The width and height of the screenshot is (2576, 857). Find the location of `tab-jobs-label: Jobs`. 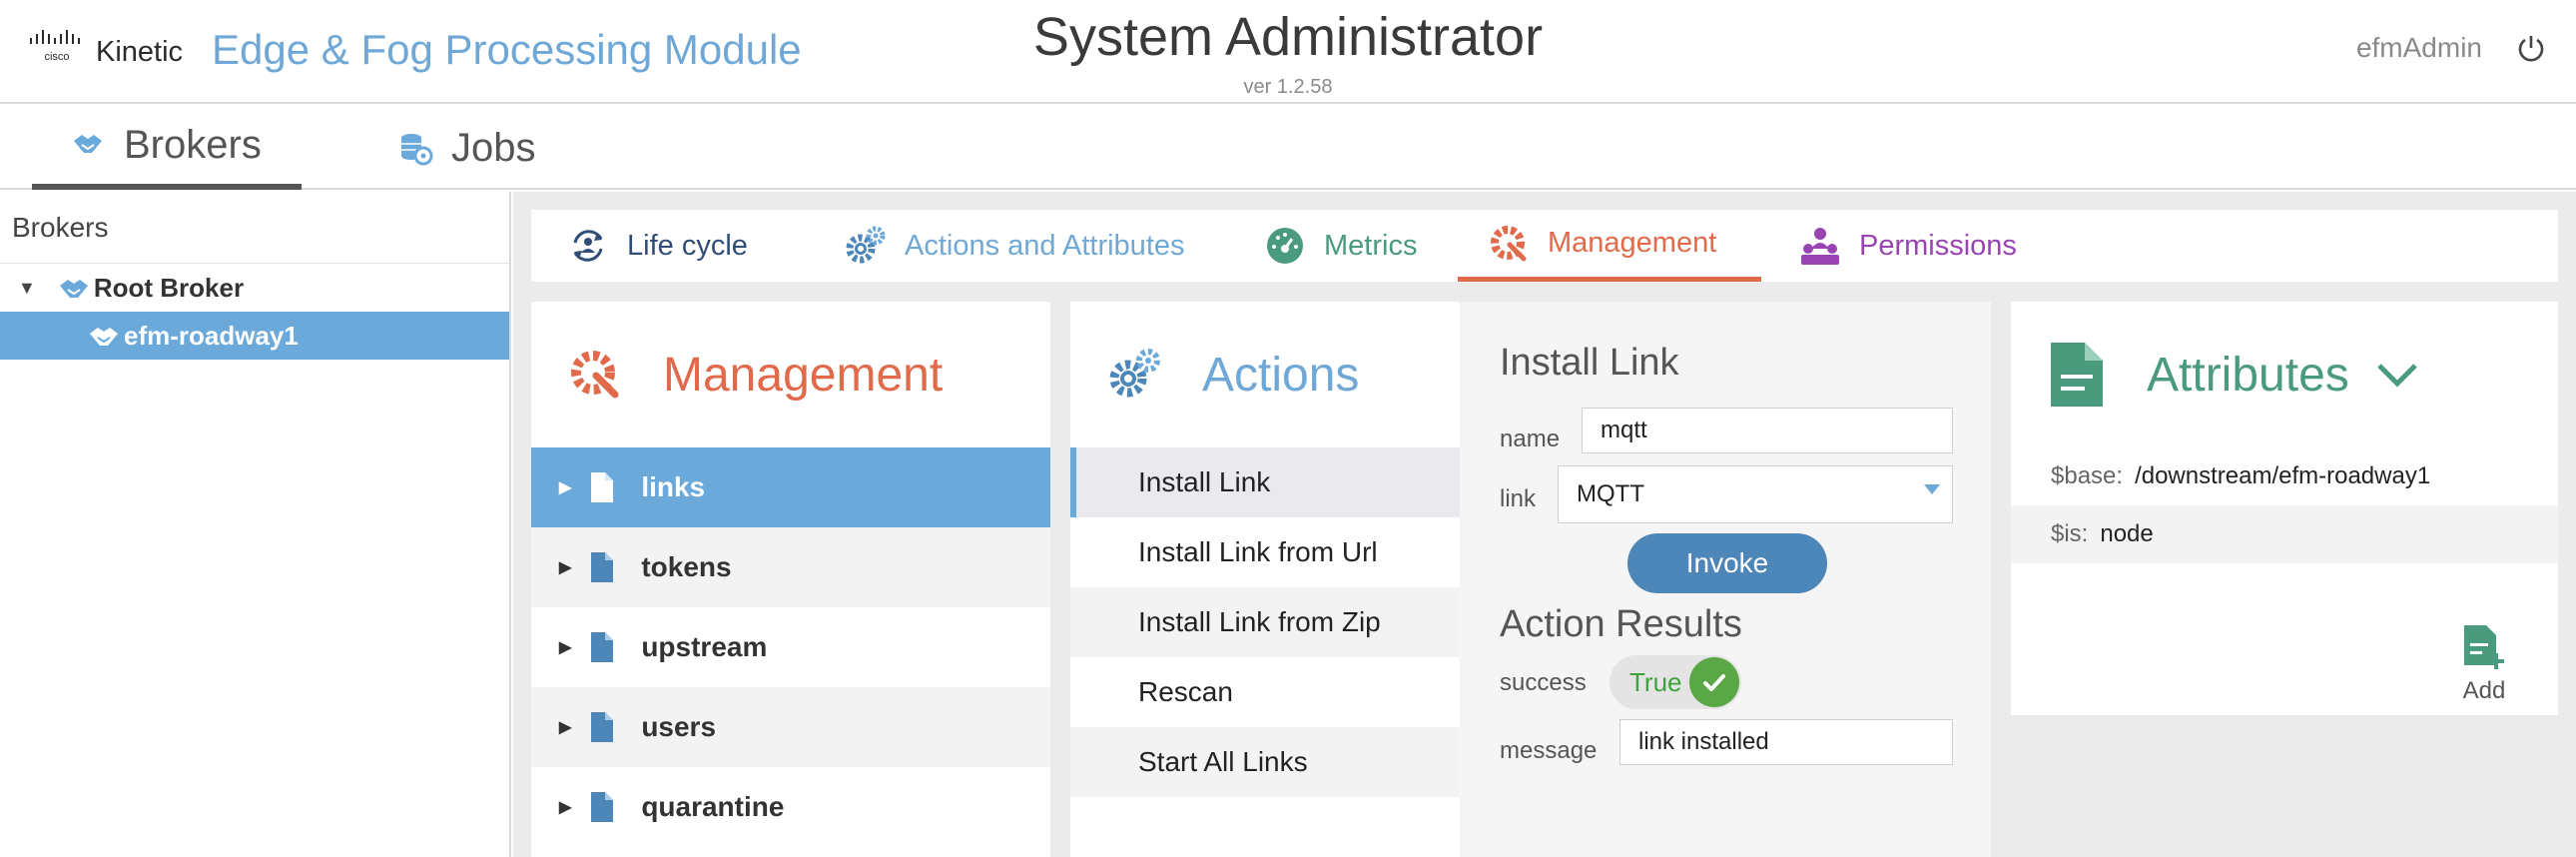

tab-jobs-label: Jobs is located at coordinates (493, 147).